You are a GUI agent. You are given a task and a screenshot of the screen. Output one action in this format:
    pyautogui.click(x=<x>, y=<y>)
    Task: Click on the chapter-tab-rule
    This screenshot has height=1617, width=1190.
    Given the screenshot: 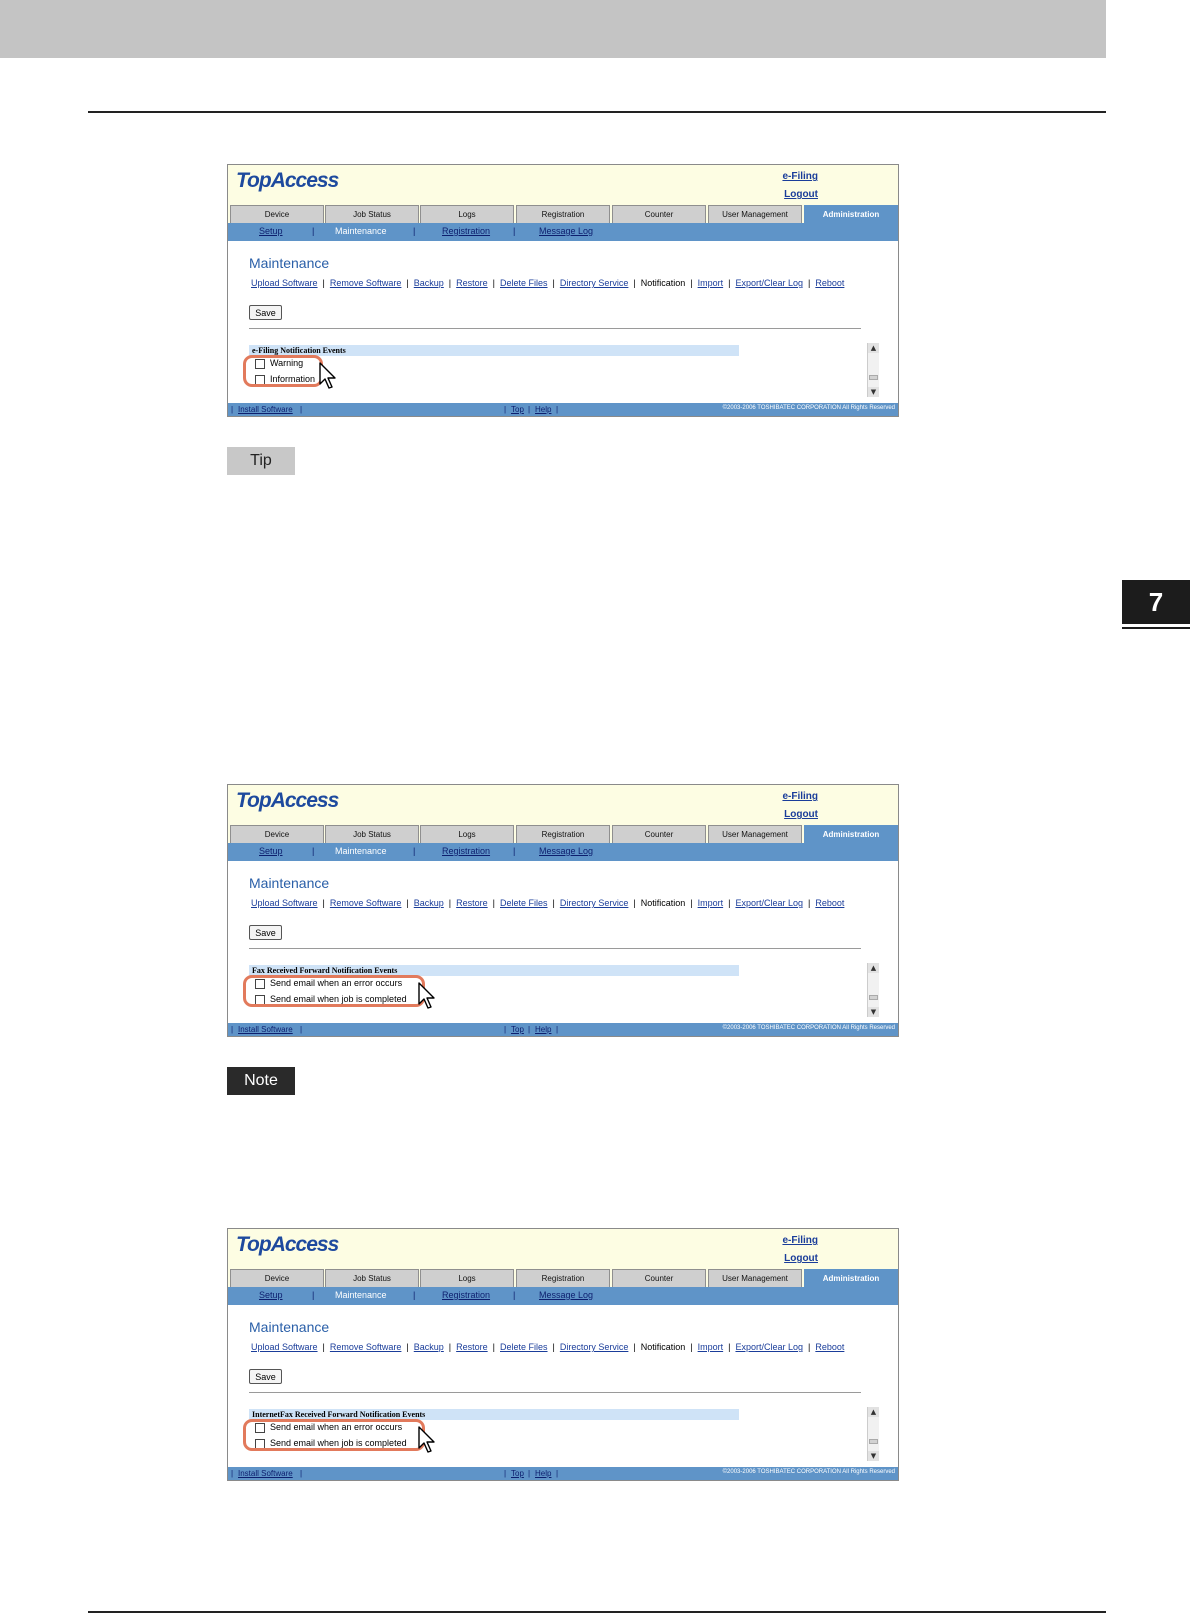 What is the action you would take?
    pyautogui.click(x=1156, y=628)
    